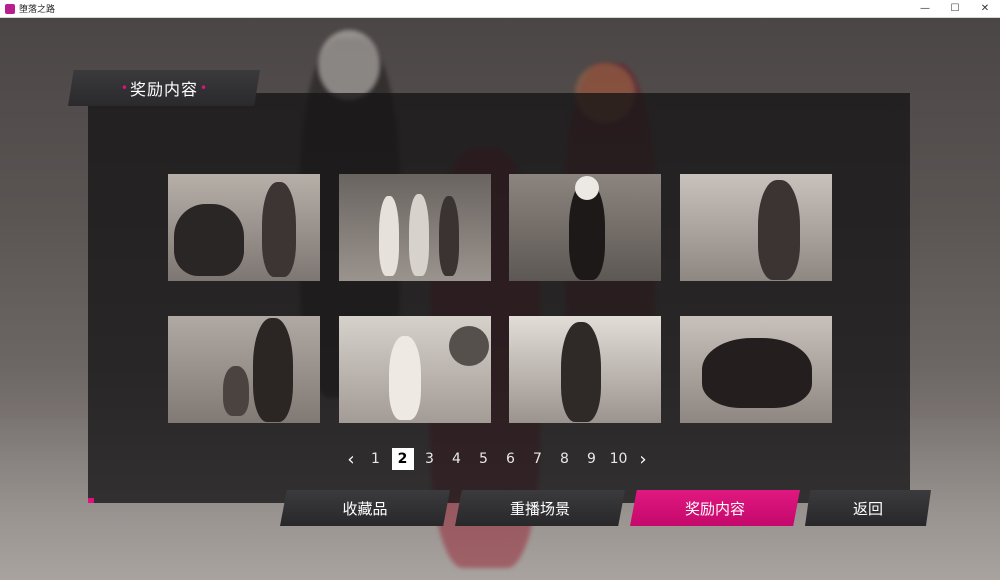 This screenshot has height=580, width=1000. What do you see at coordinates (540, 508) in the screenshot?
I see `replay-scenes-button: 重播场景` at bounding box center [540, 508].